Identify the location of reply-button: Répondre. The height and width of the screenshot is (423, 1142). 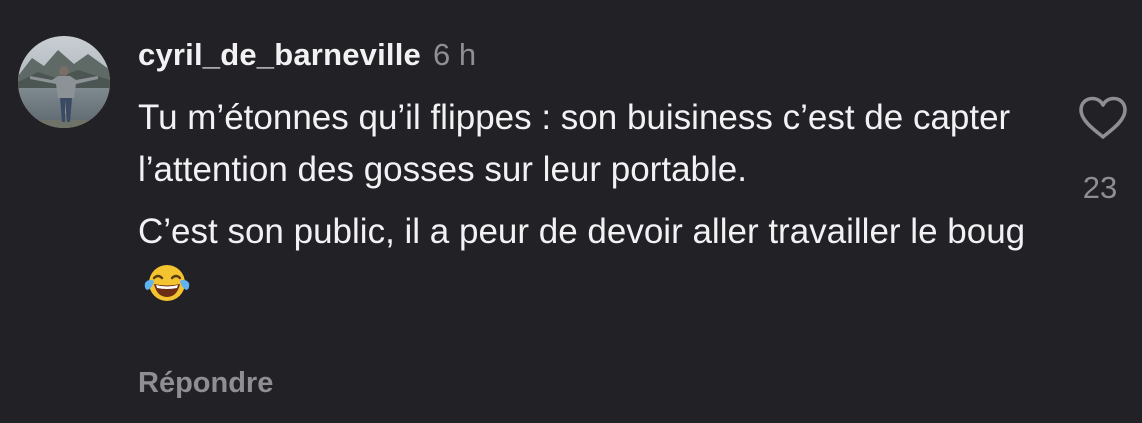
(205, 383).